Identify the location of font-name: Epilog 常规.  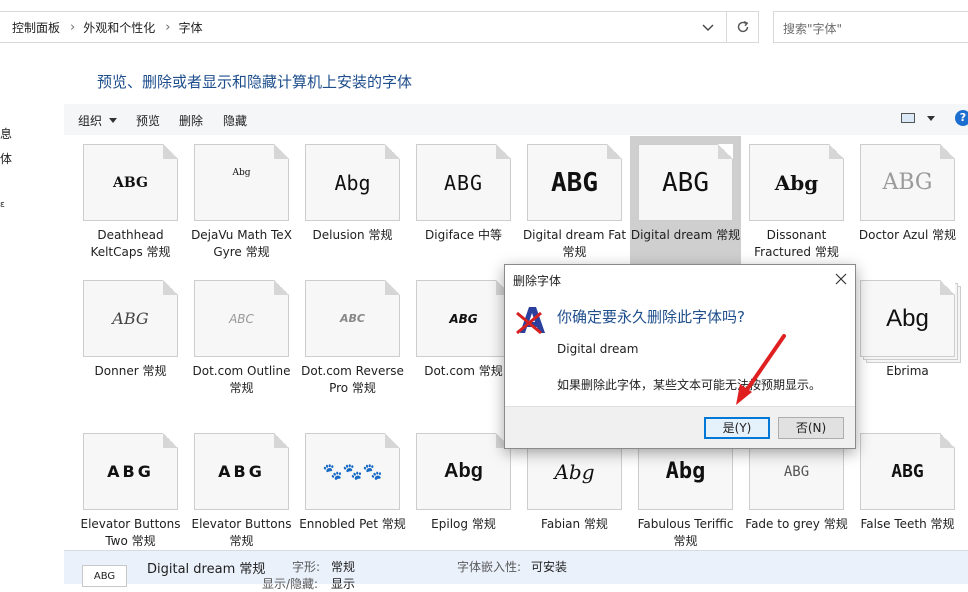
(463, 524).